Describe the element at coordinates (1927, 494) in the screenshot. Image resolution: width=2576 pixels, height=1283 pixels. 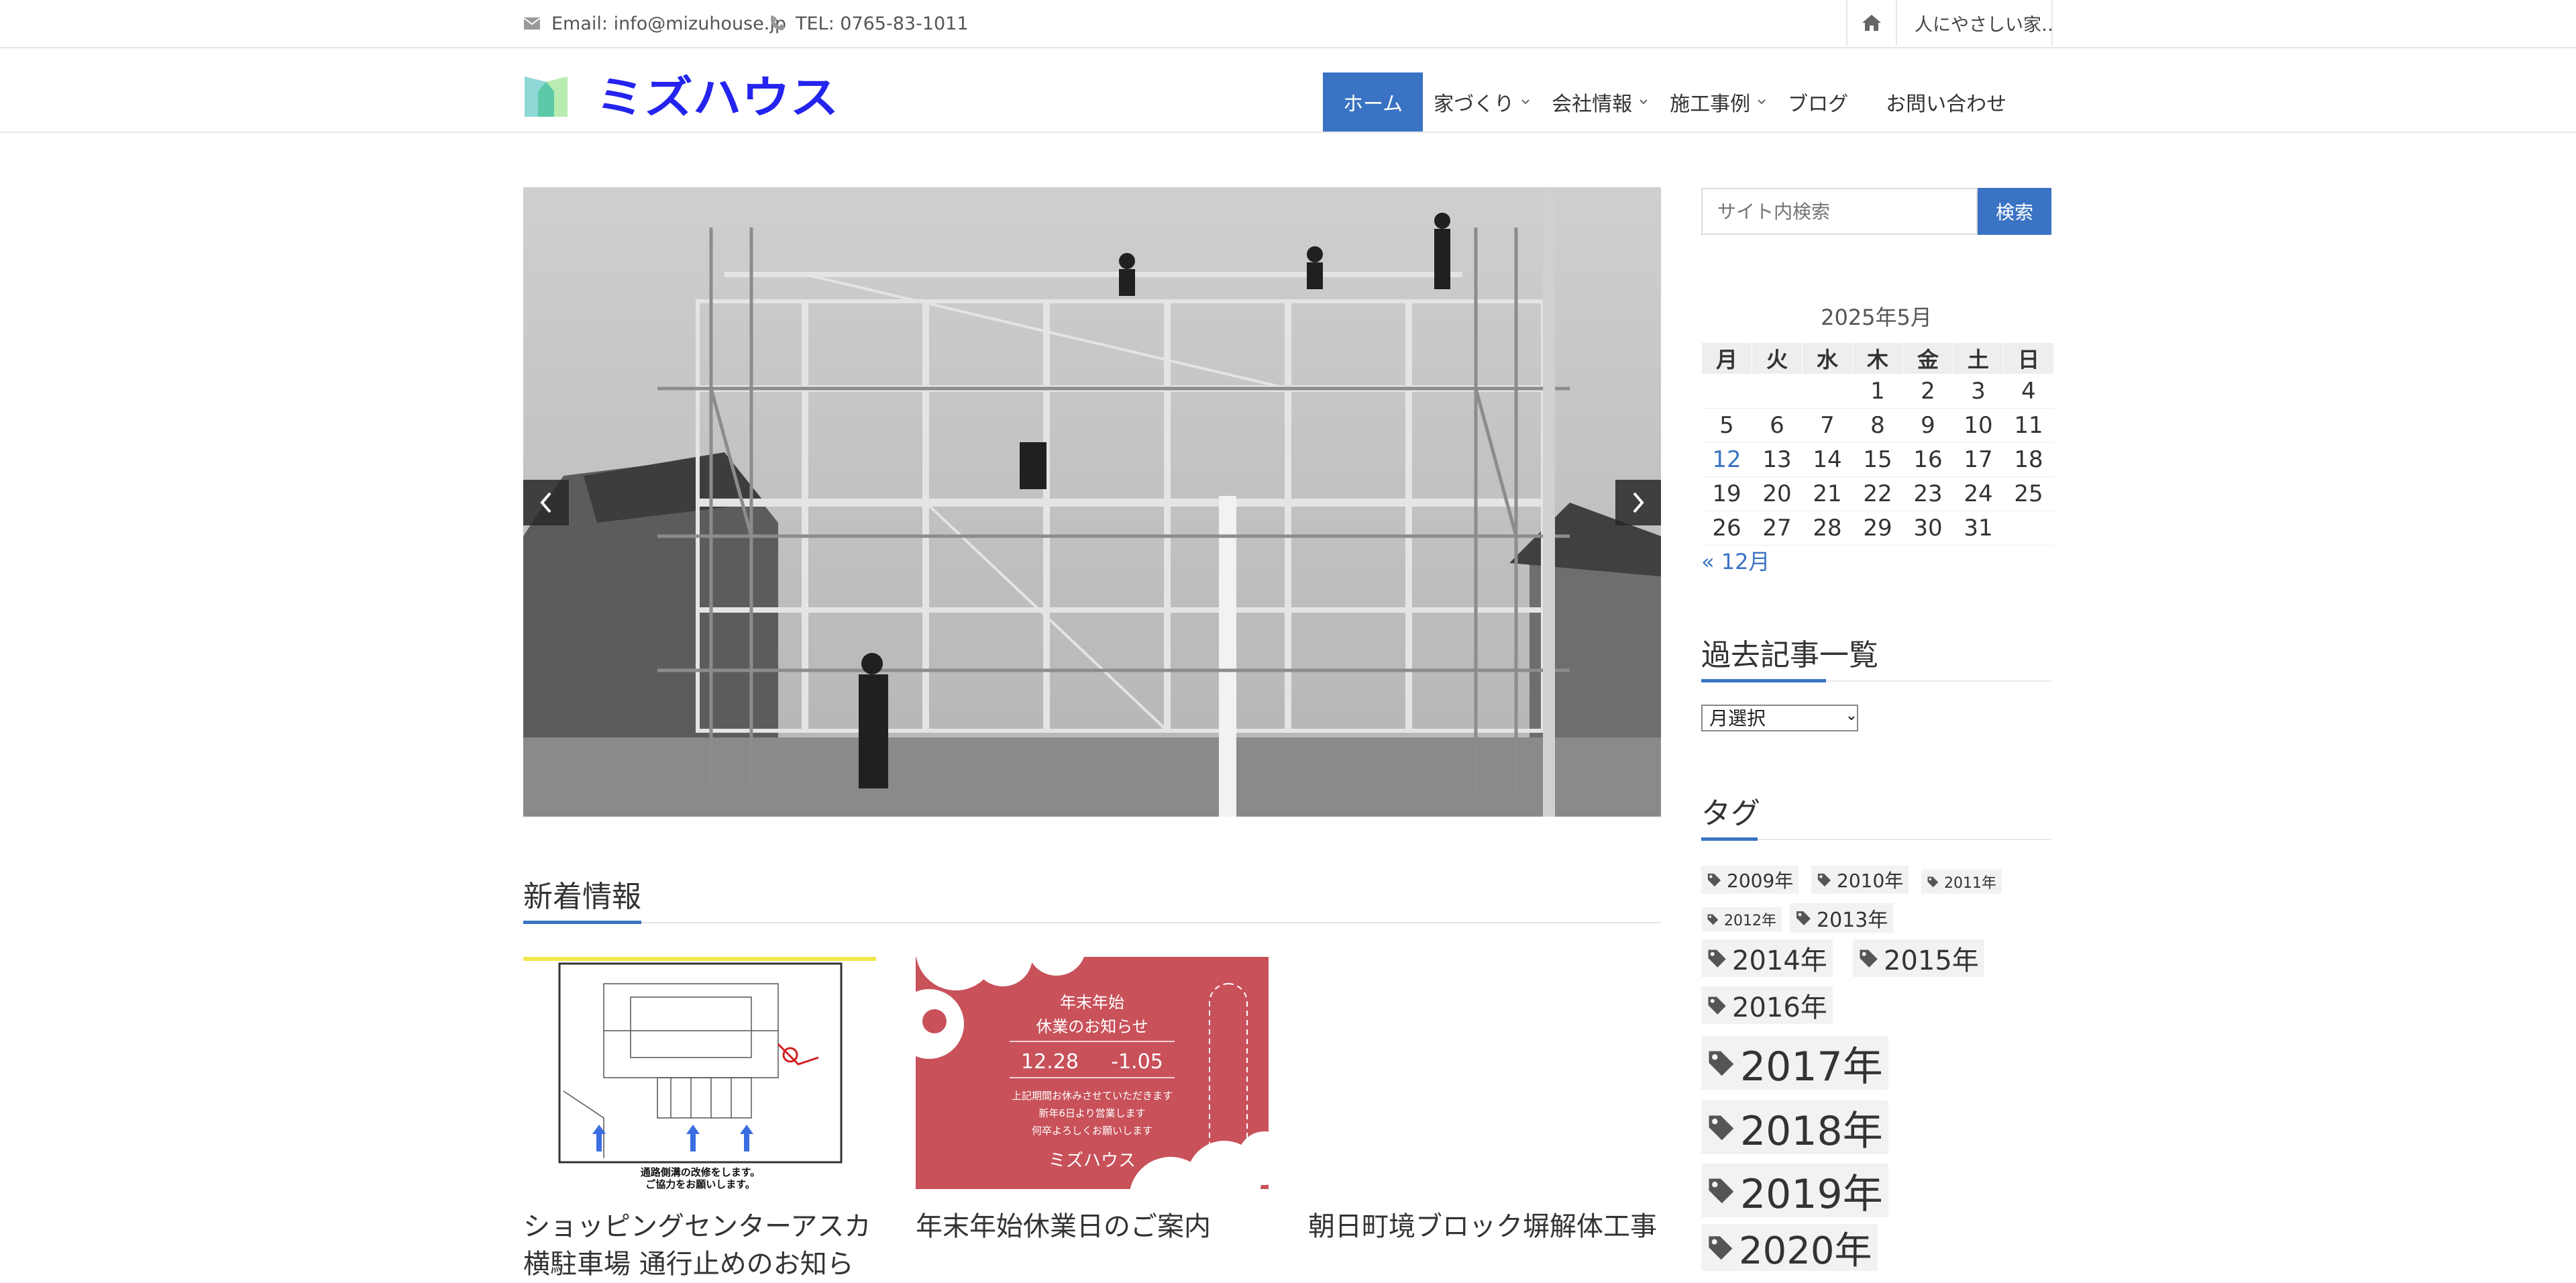
I see `calendar-day: 23` at that location.